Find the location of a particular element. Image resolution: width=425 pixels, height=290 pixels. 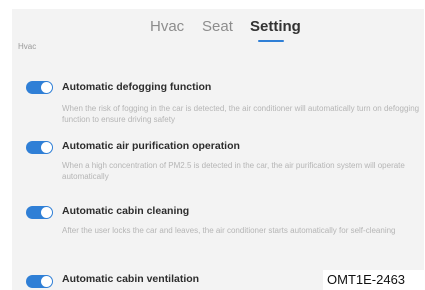

air-purification-toggle is located at coordinates (39, 147).